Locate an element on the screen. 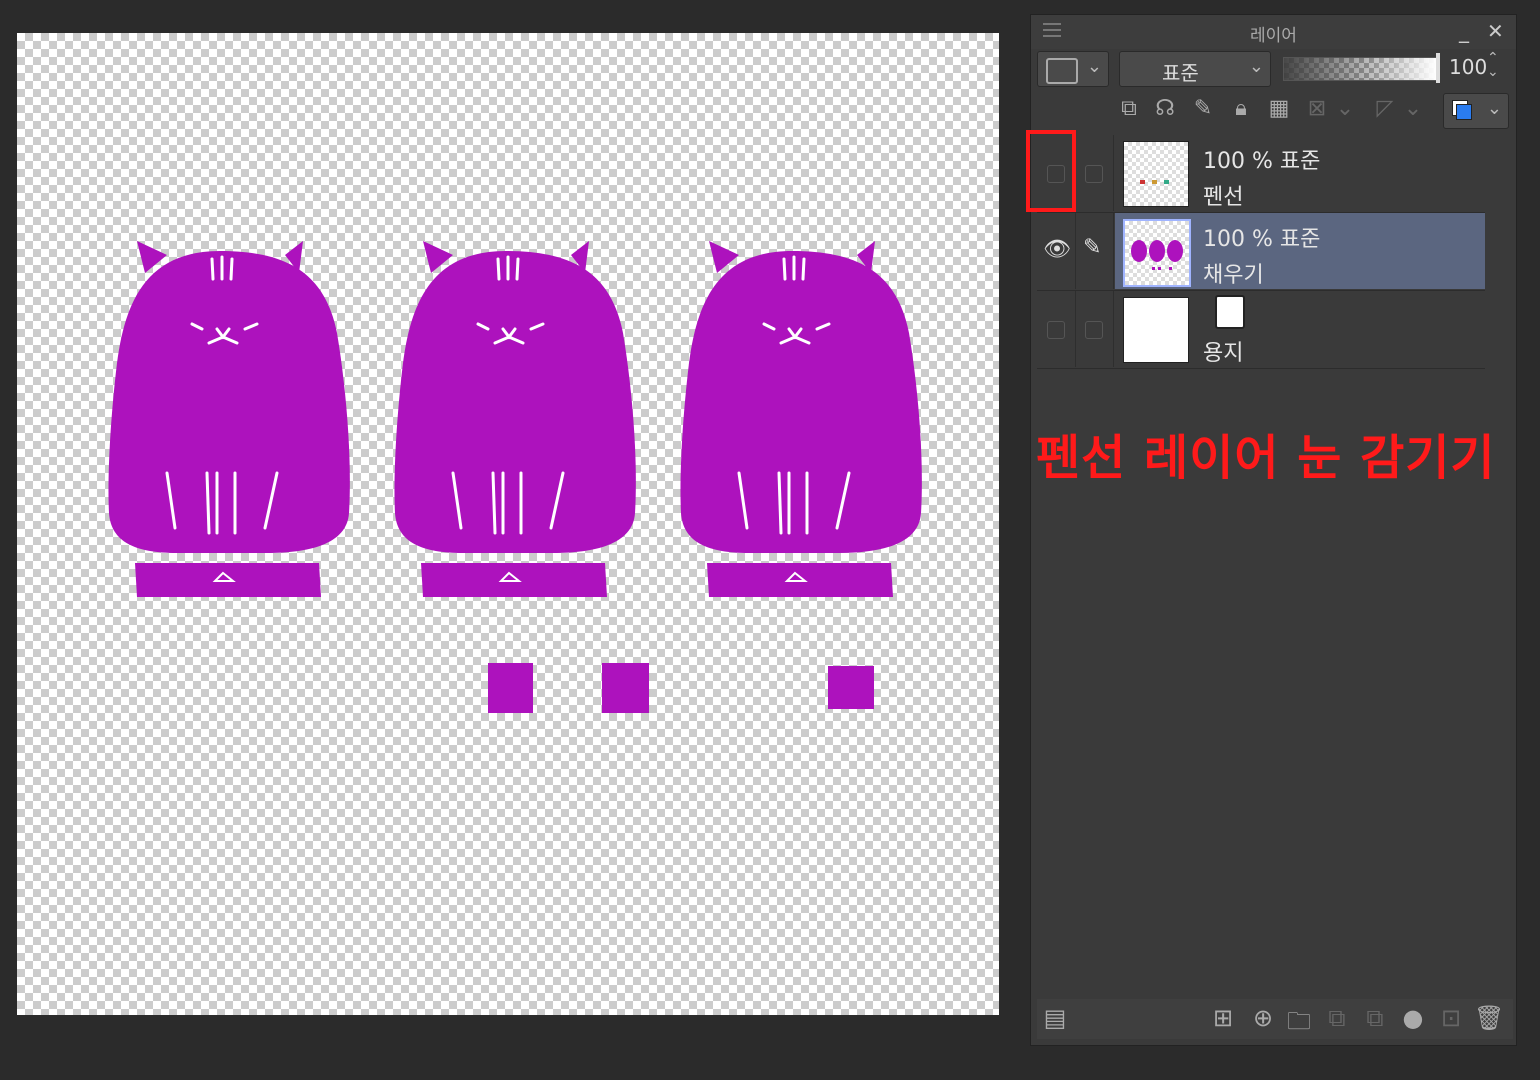 This screenshot has width=1540, height=1080. hidden-eye-icon is located at coordinates (1056, 330).